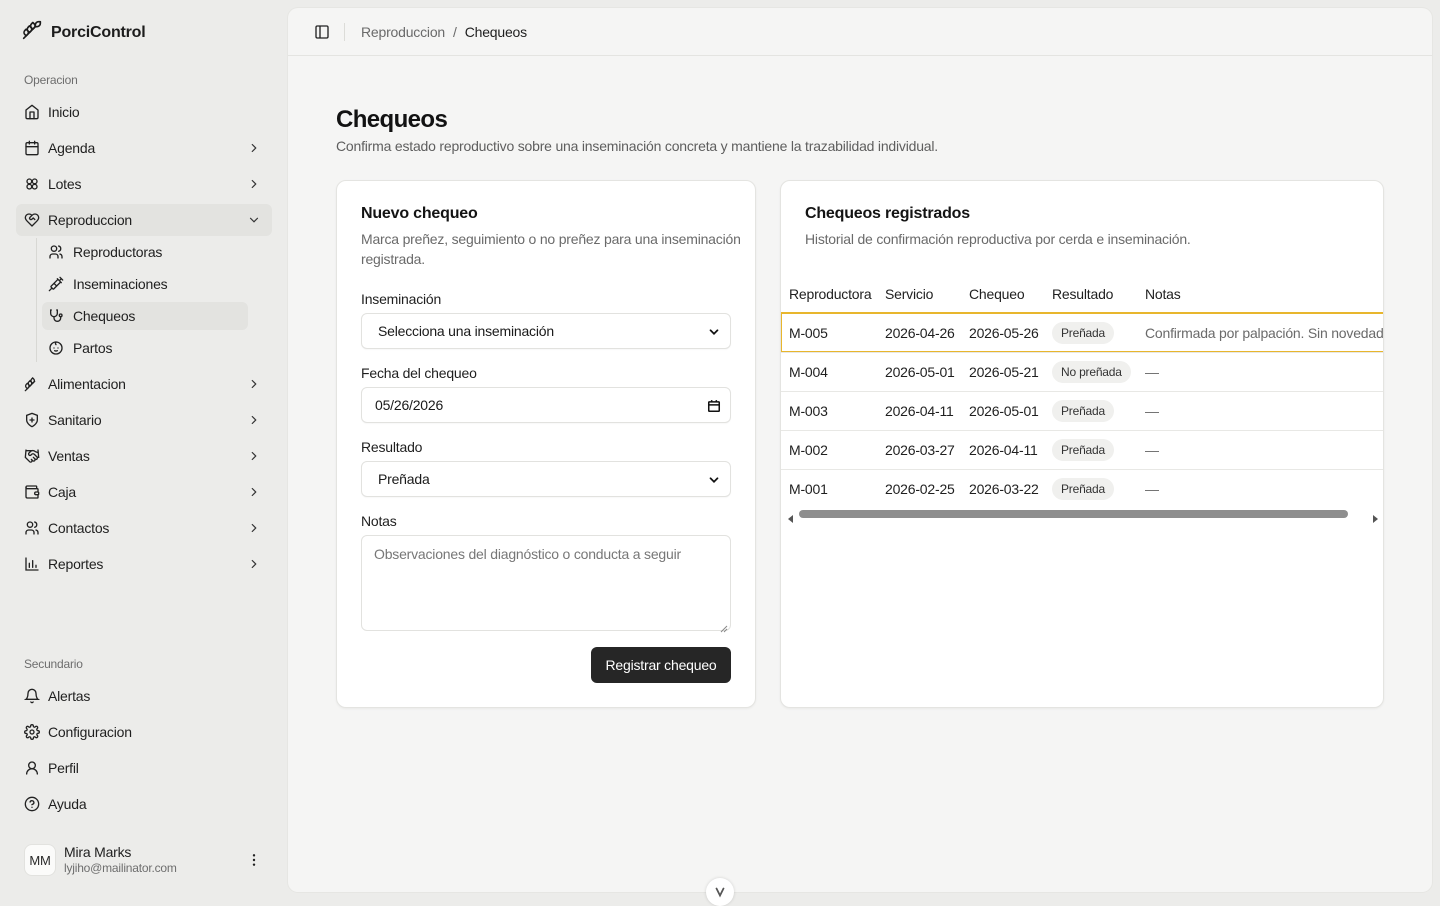 This screenshot has height=906, width=1440. I want to click on column-header: Resultado, so click(1083, 294).